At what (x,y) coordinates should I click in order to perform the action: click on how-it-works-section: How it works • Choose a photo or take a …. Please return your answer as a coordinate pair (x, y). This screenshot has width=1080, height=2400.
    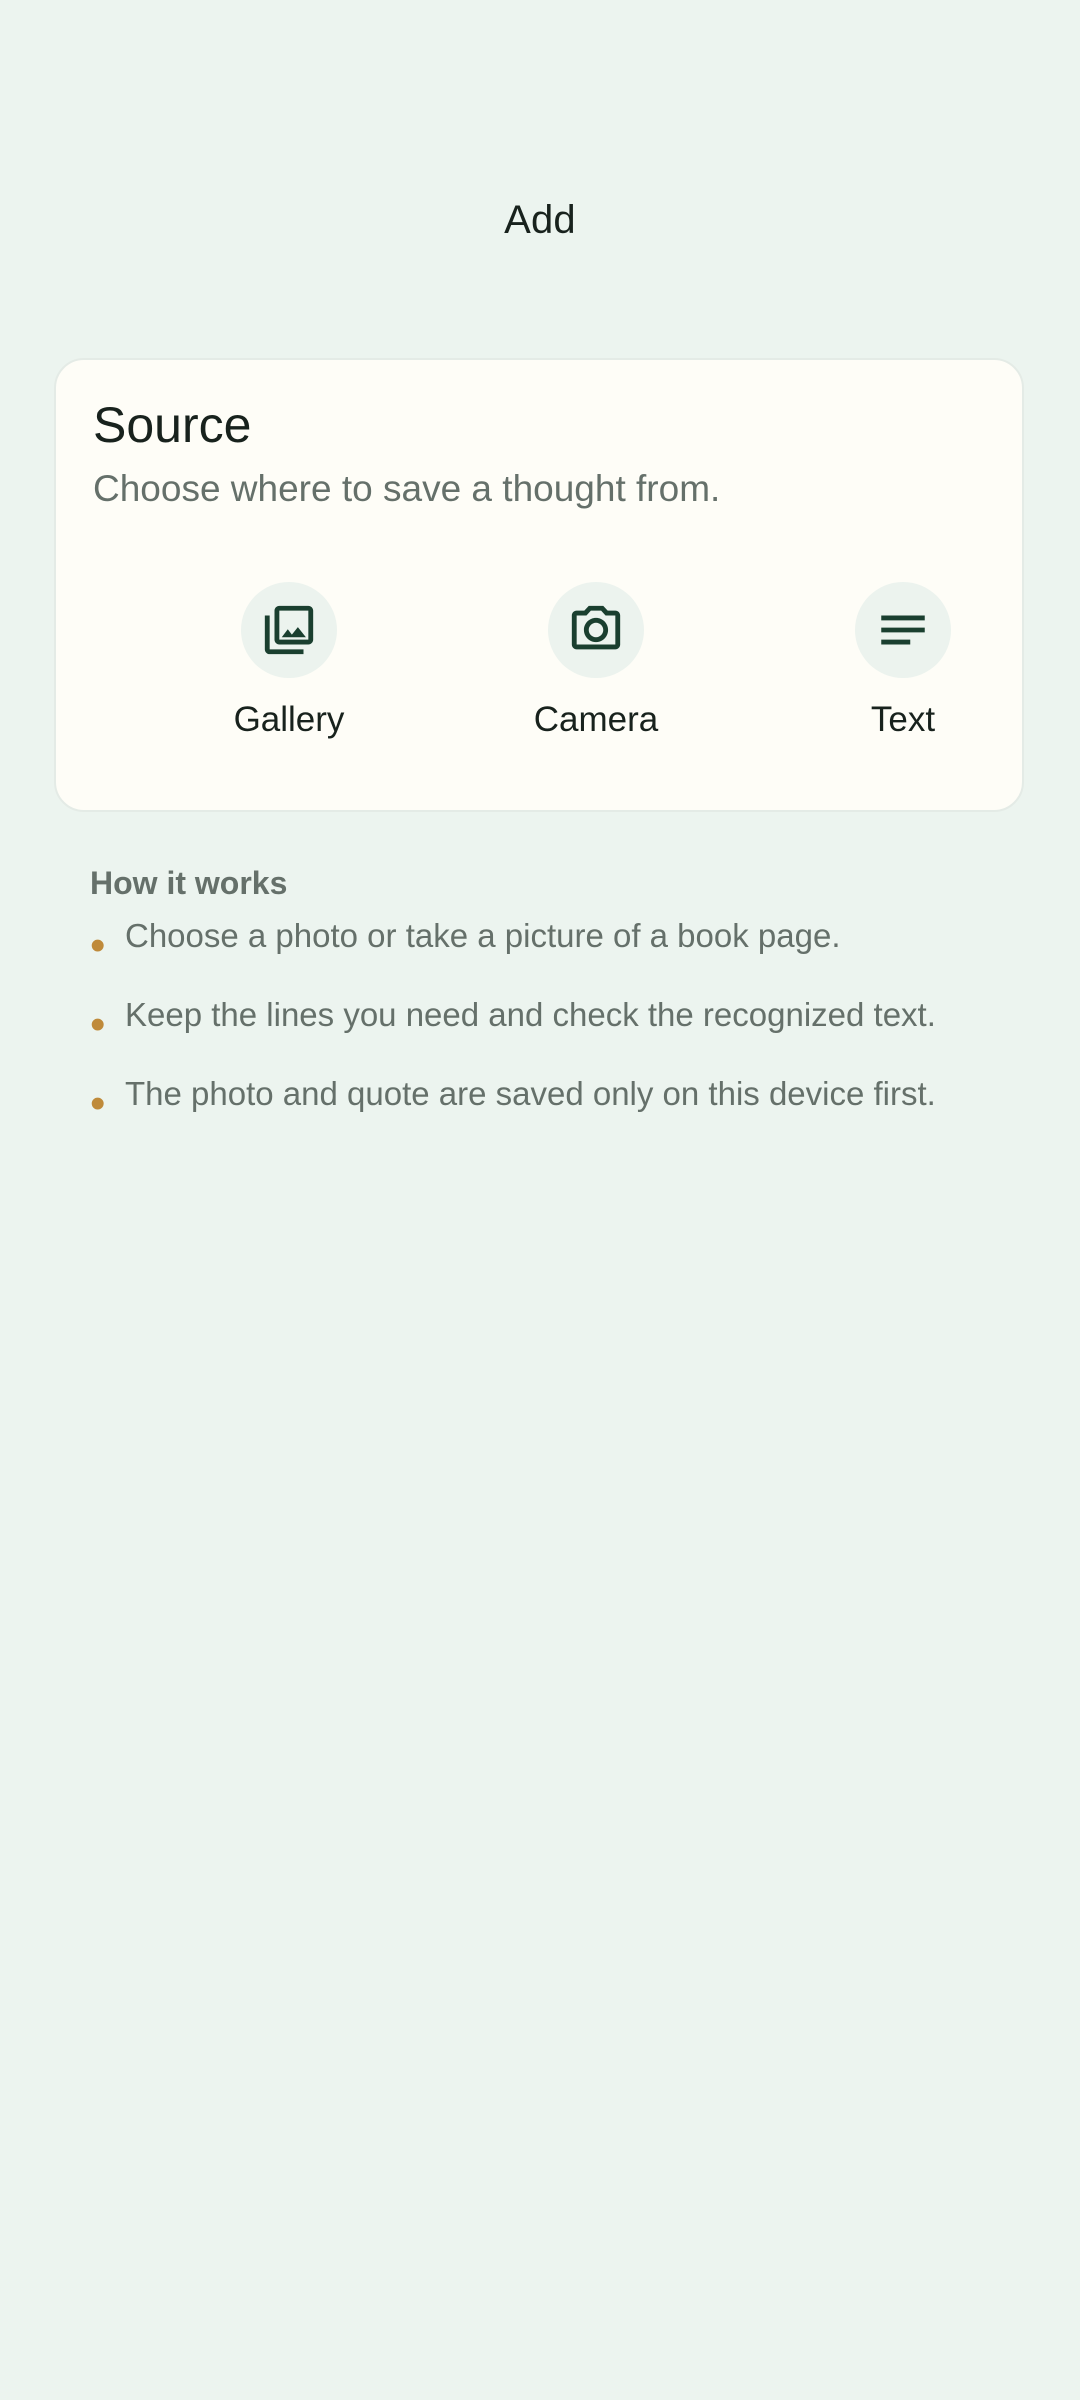
    Looking at the image, I should click on (560, 1008).